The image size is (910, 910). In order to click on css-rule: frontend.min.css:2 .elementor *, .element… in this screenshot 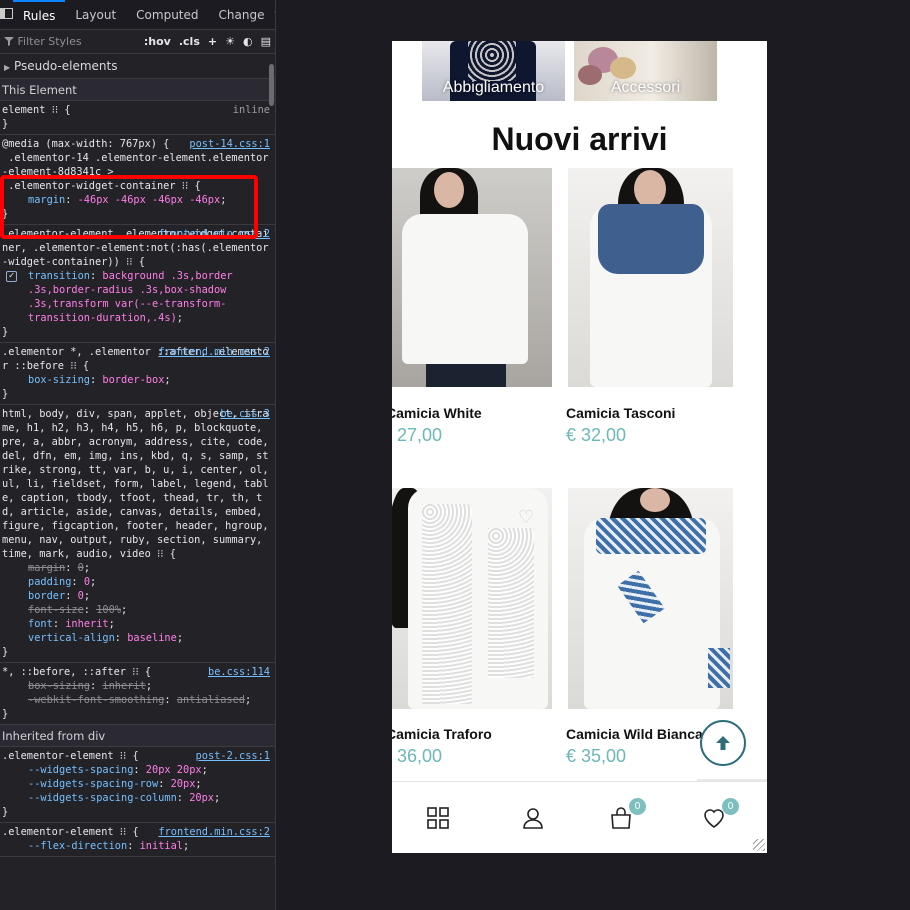, I will do `click(137, 374)`.